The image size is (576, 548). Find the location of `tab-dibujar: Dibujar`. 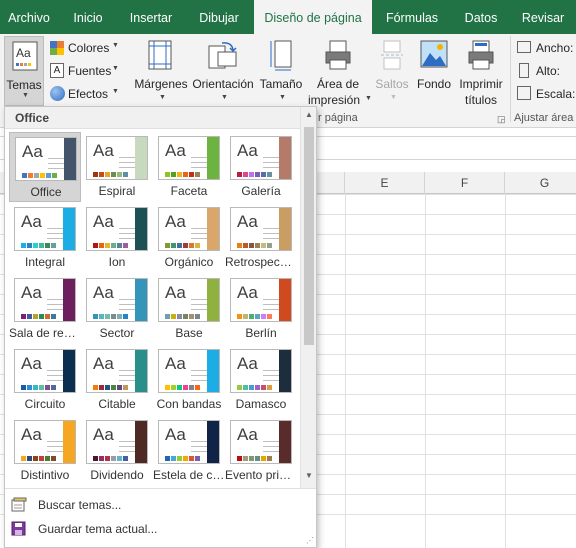

tab-dibujar: Dibujar is located at coordinates (219, 17).